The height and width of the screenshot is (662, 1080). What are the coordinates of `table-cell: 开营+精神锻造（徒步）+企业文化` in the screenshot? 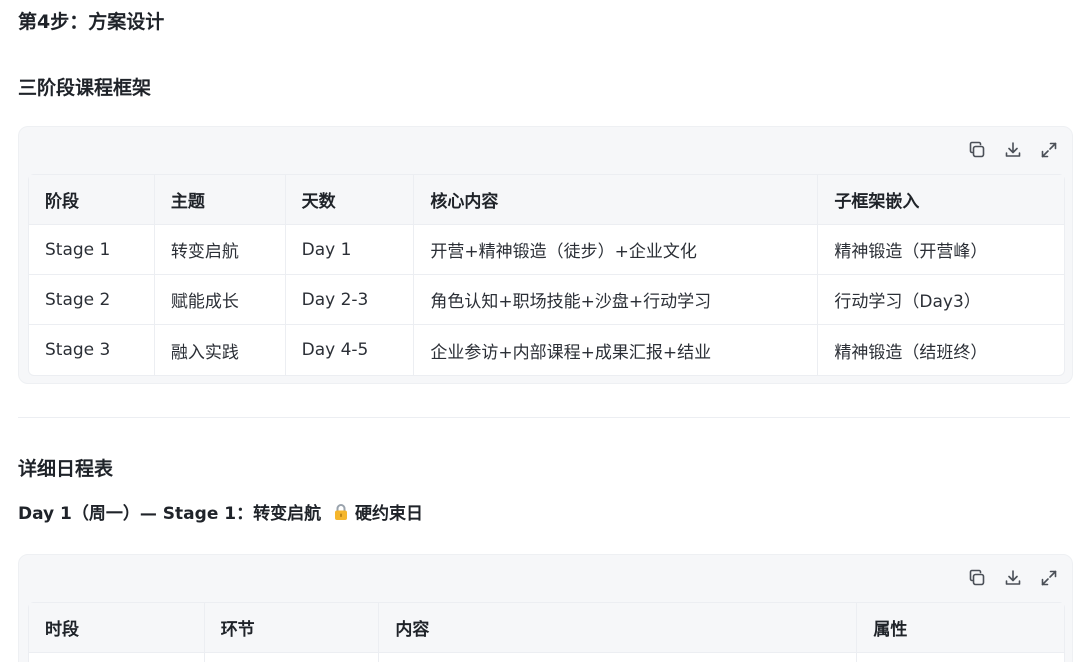 It's located at (616, 250).